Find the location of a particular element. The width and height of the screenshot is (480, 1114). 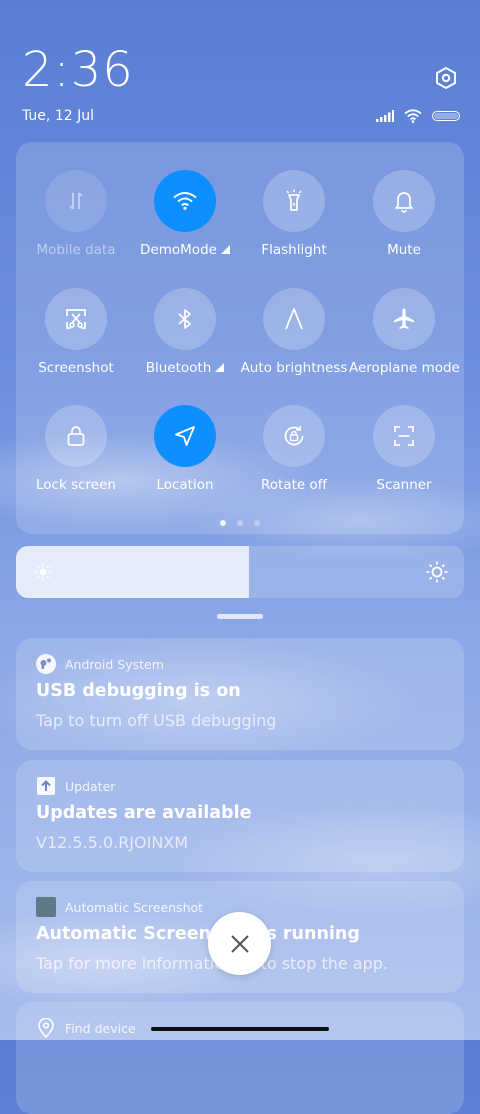

settings-hexagon-icon is located at coordinates (446, 78).